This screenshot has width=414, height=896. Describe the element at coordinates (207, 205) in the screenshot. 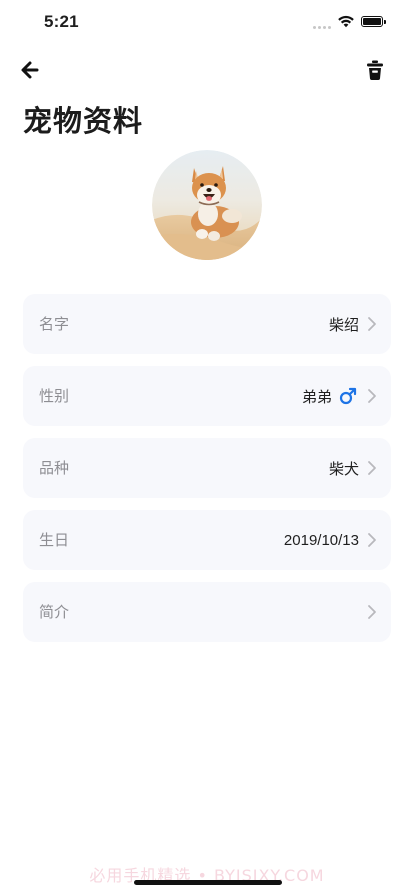

I see `pet-avatar` at that location.